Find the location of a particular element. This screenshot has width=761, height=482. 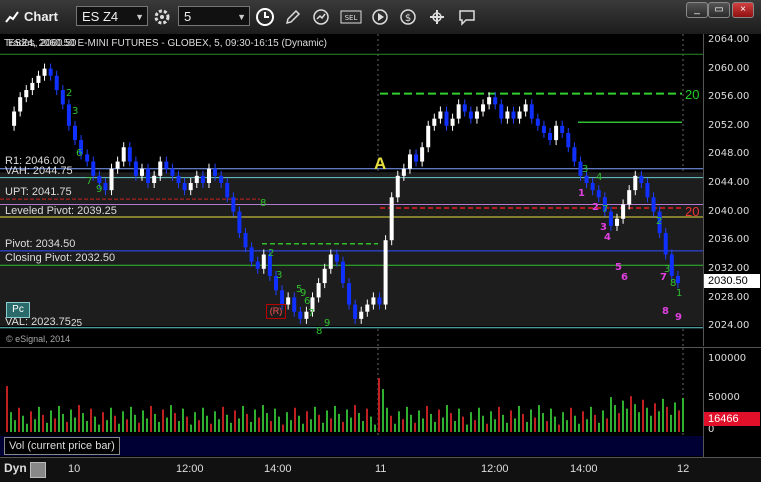

interval-input: 5 ▼ is located at coordinates (214, 16).